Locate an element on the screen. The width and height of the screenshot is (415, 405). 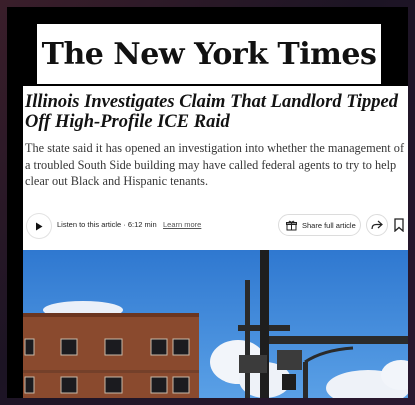
gift-icon is located at coordinates (291, 225).